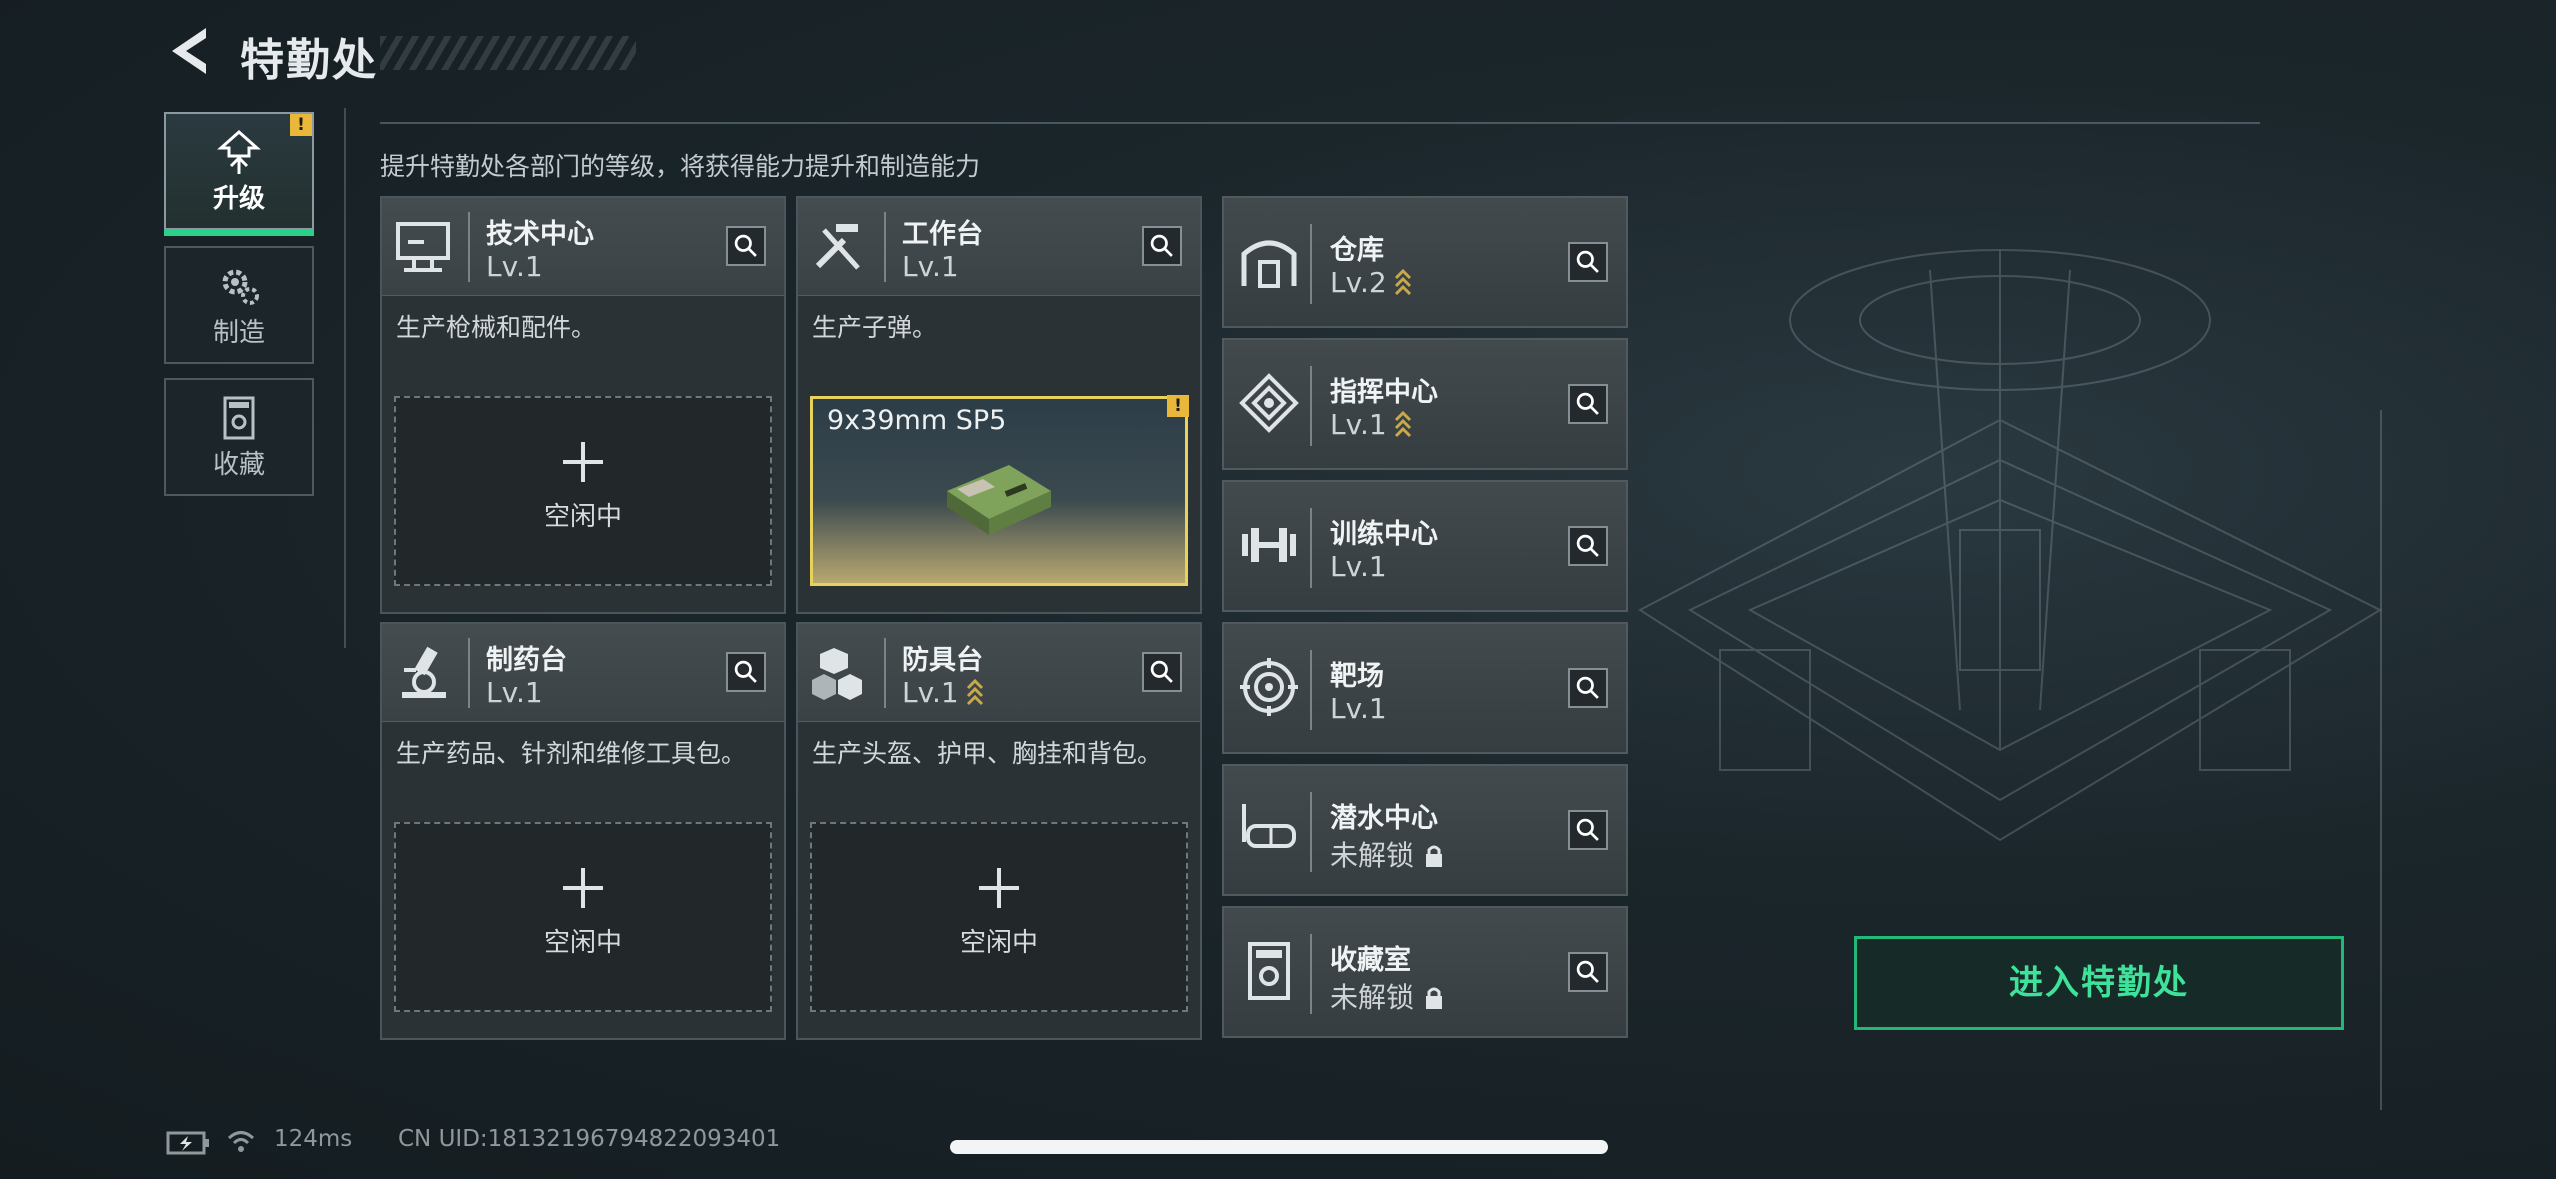  Describe the element at coordinates (238, 465) in the screenshot. I see `nav-tab-label: 收藏` at that location.